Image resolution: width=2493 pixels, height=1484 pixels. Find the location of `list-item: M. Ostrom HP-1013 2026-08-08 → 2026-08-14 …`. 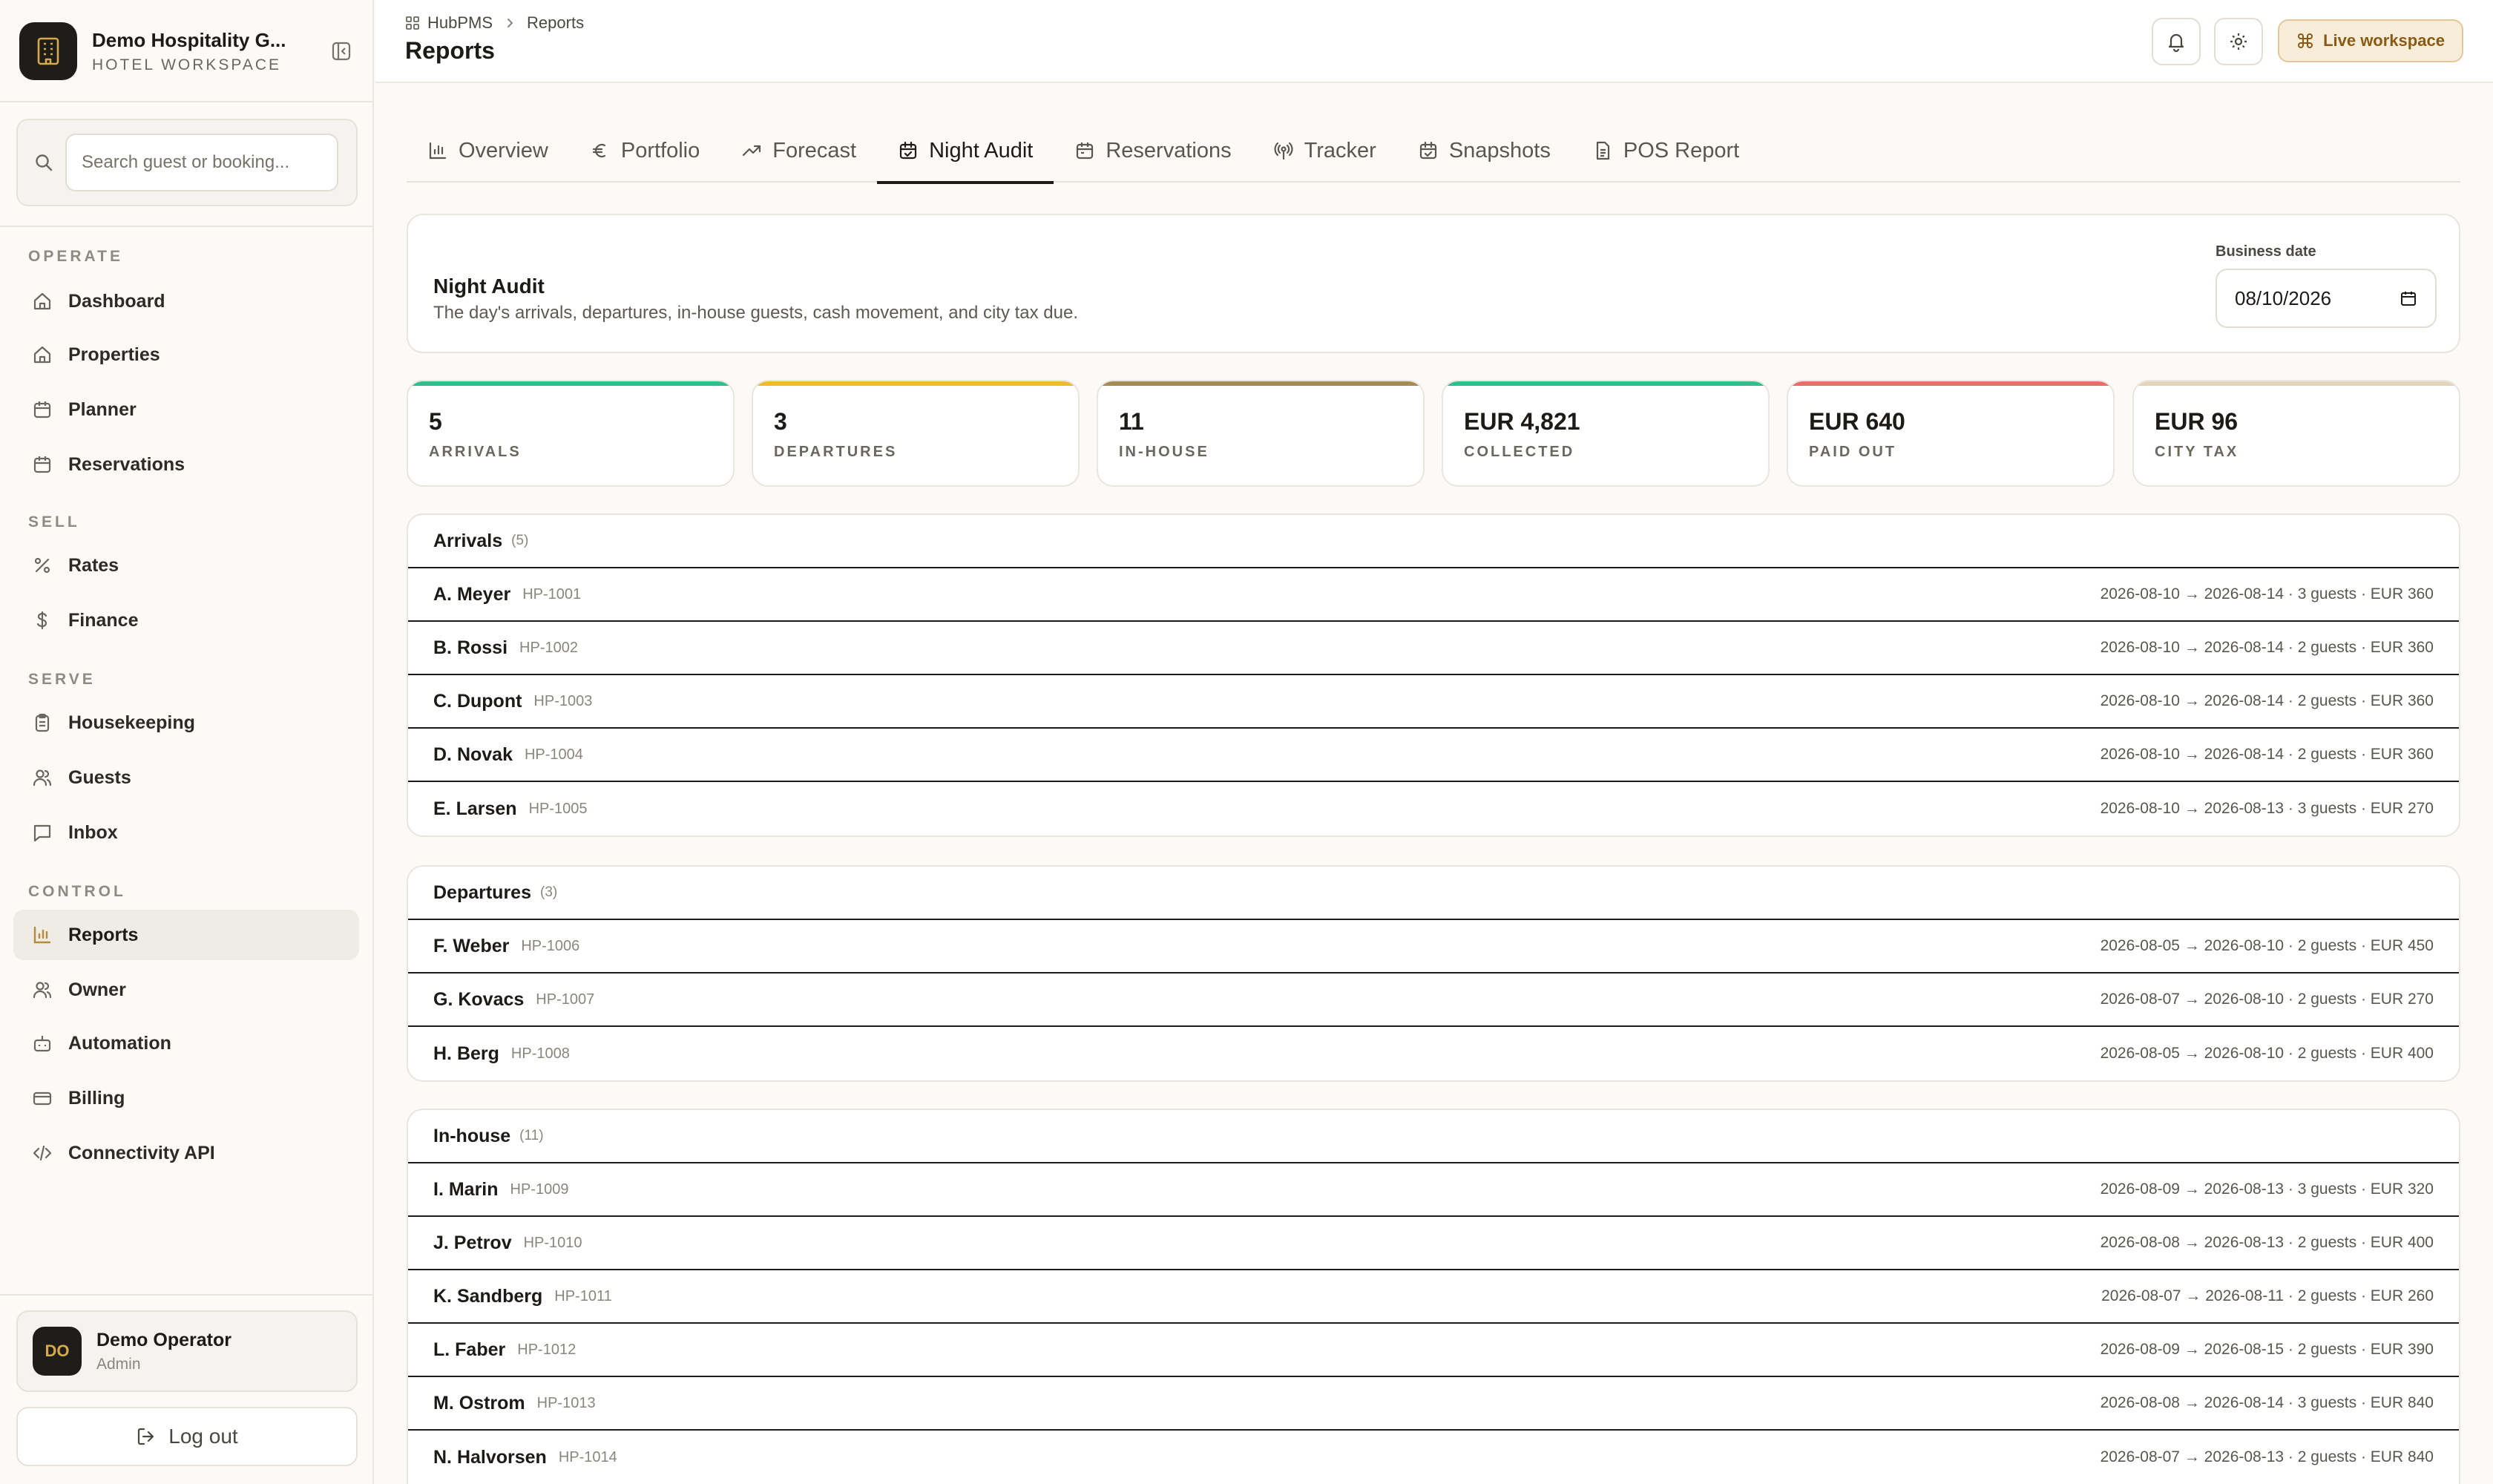

list-item: M. Ostrom HP-1013 2026-08-08 → 2026-08-14 … is located at coordinates (1433, 1404).